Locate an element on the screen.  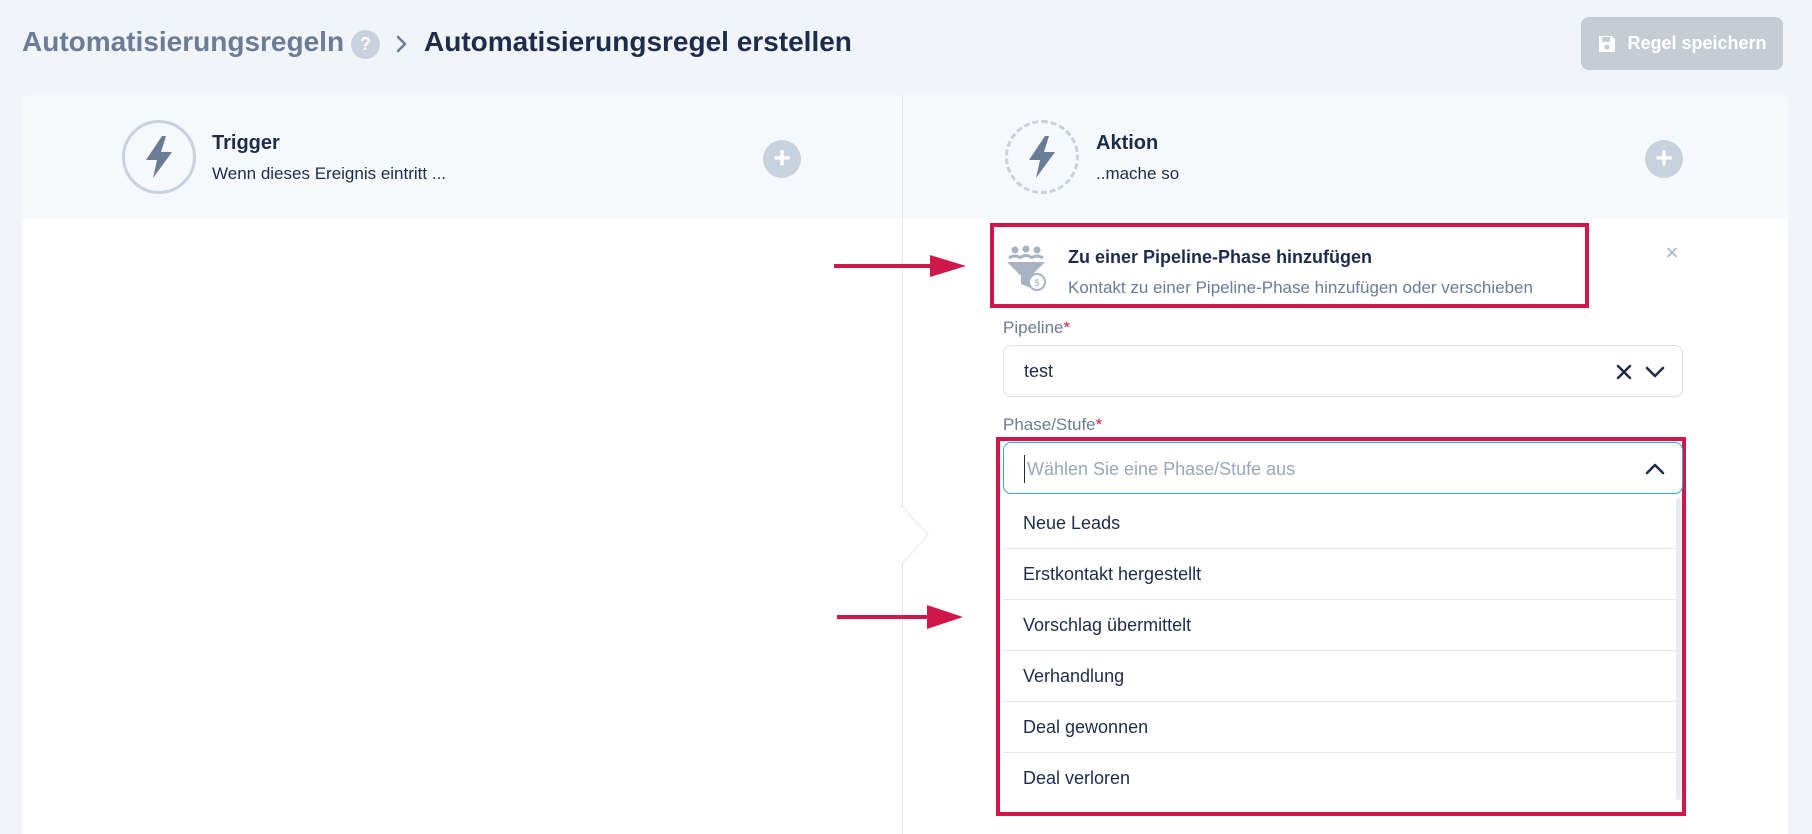
phase-label: Phase/Stufe* is located at coordinates (1053, 424).